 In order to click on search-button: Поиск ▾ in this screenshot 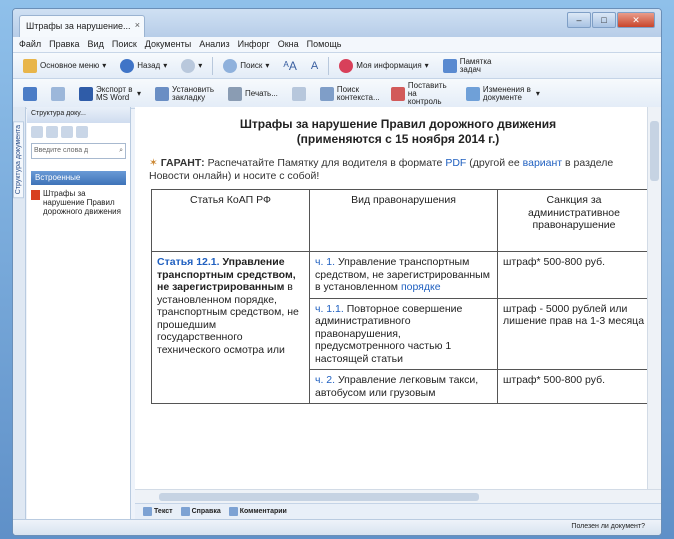, I will do `click(246, 66)`.